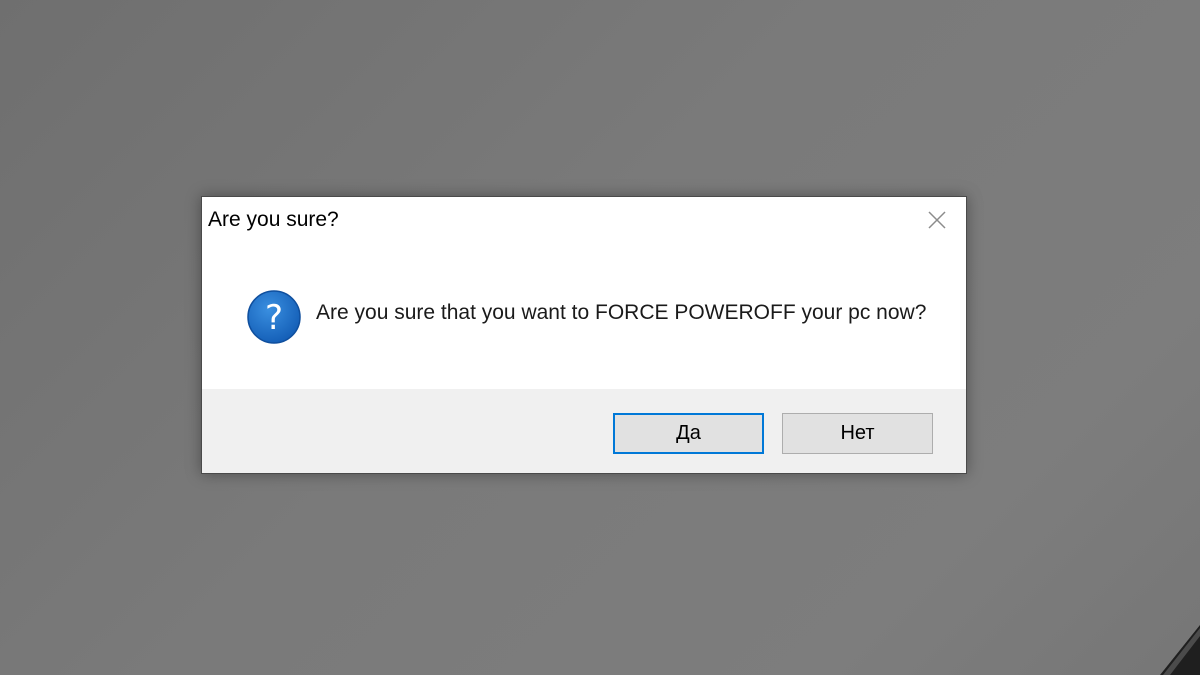 This screenshot has height=675, width=1200. What do you see at coordinates (688, 433) in the screenshot?
I see `yes-button: Да` at bounding box center [688, 433].